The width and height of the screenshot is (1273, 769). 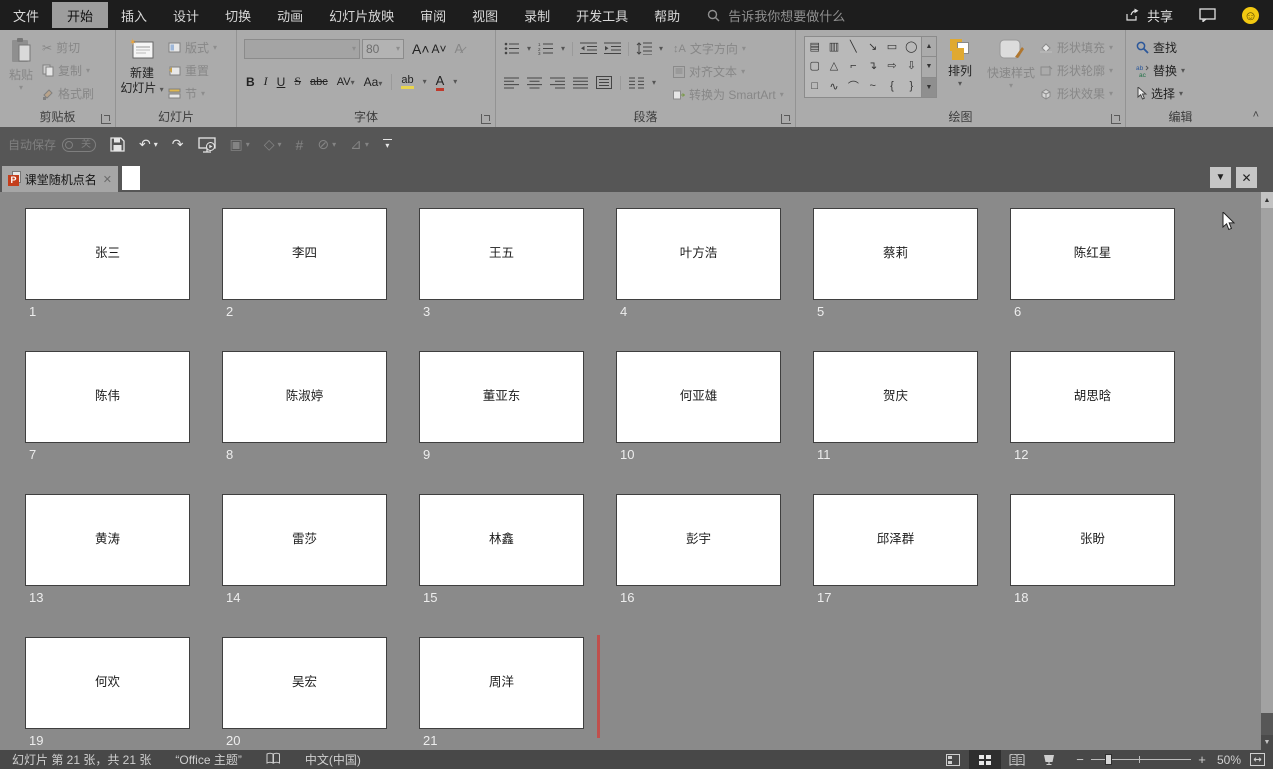 What do you see at coordinates (68, 93) in the screenshot?
I see `format-painter-button: 格式刷` at bounding box center [68, 93].